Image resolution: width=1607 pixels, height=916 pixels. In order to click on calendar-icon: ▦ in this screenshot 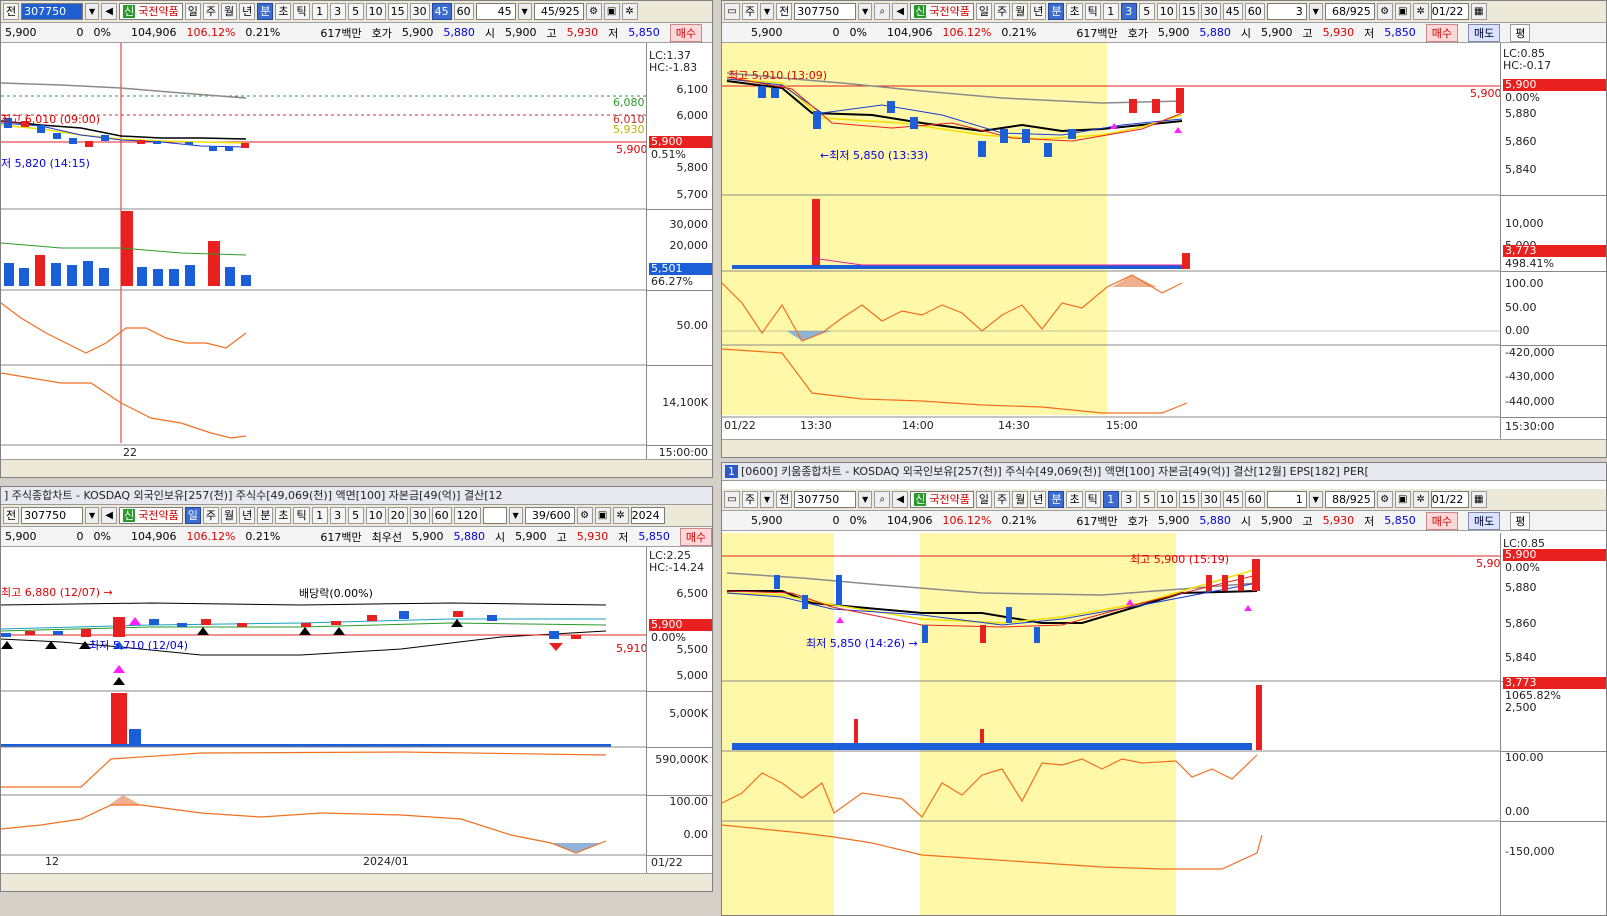, I will do `click(1478, 11)`.